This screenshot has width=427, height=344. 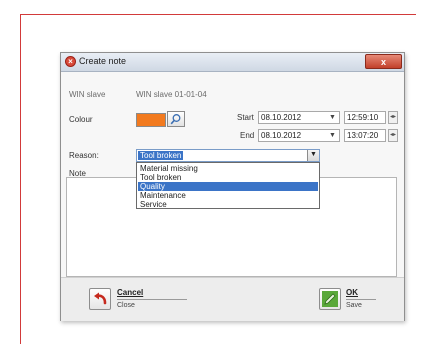 I want to click on cancel-button, so click(x=100, y=299).